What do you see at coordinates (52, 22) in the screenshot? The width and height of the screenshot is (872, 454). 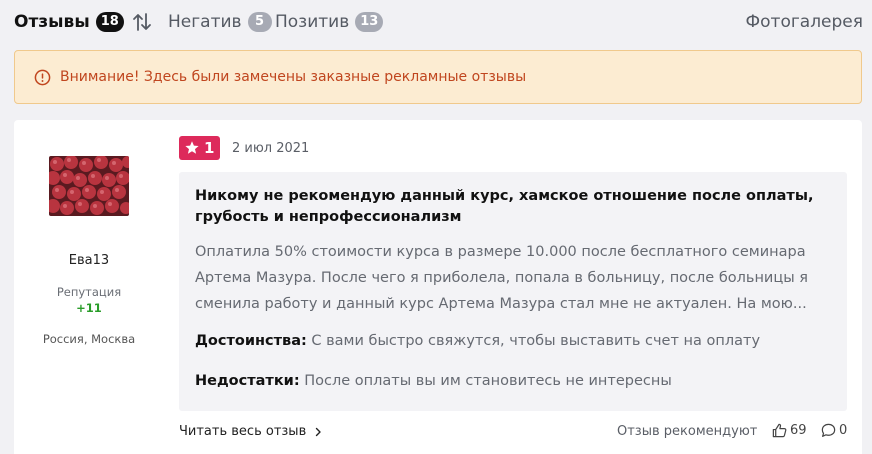 I see `tab-reviews-label: Отзывы` at bounding box center [52, 22].